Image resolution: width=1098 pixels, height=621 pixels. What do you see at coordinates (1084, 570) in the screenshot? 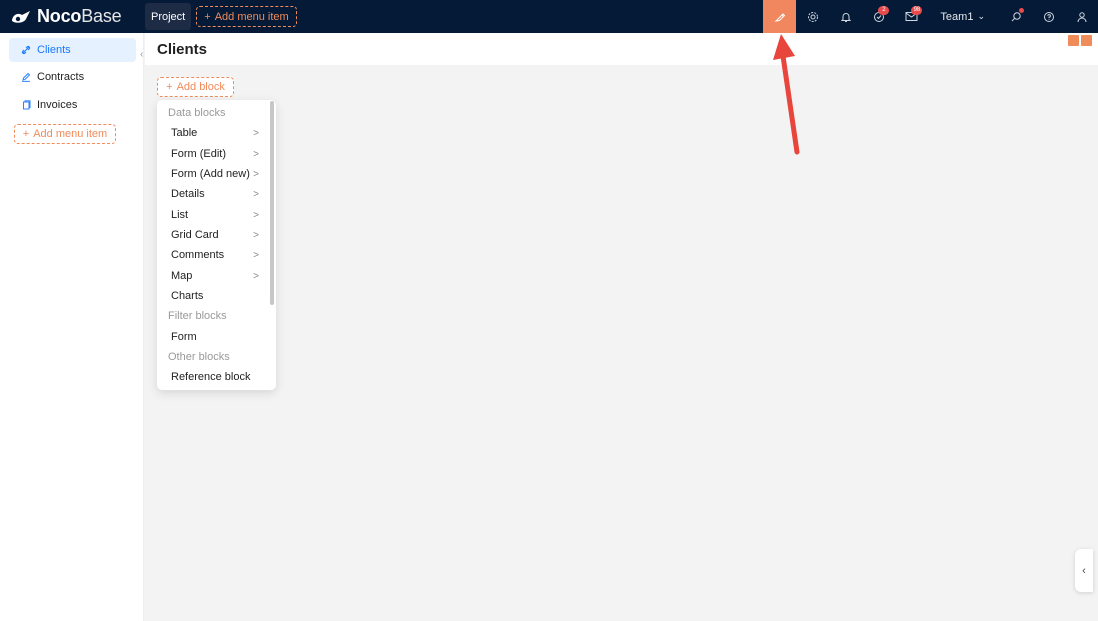
I see `drawer-toggle-chevron-left-icon: ‹` at bounding box center [1084, 570].